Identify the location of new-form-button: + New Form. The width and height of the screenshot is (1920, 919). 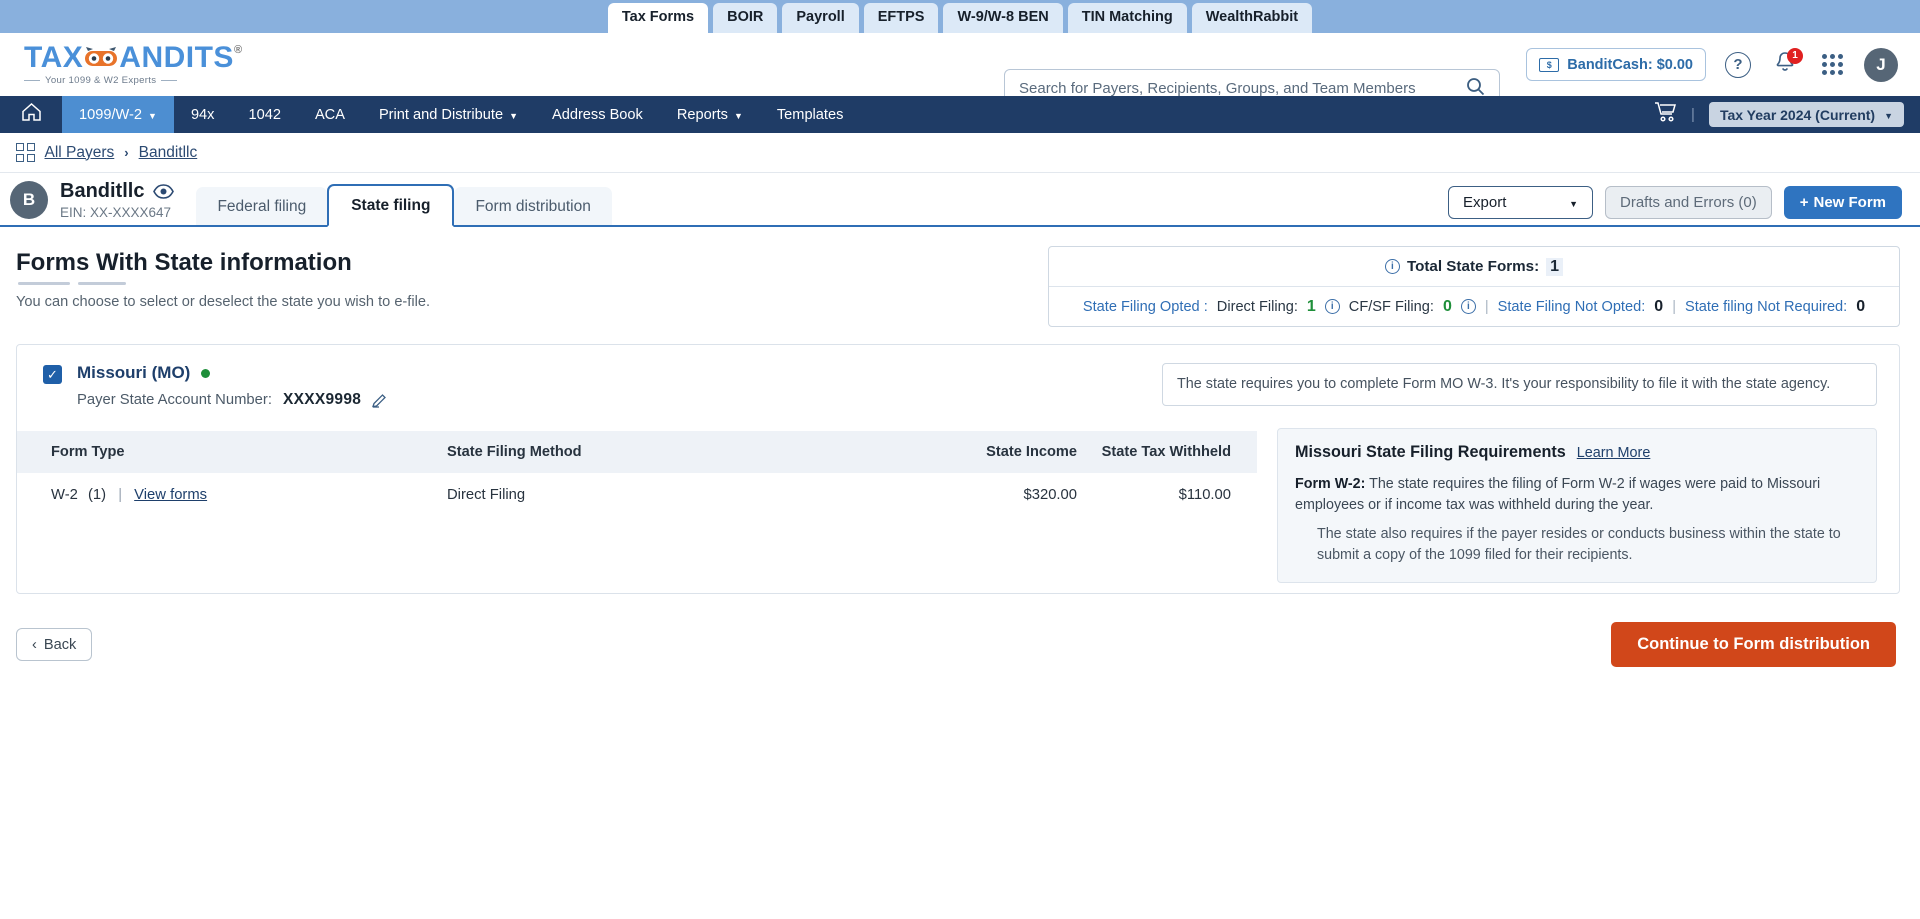
(1842, 202).